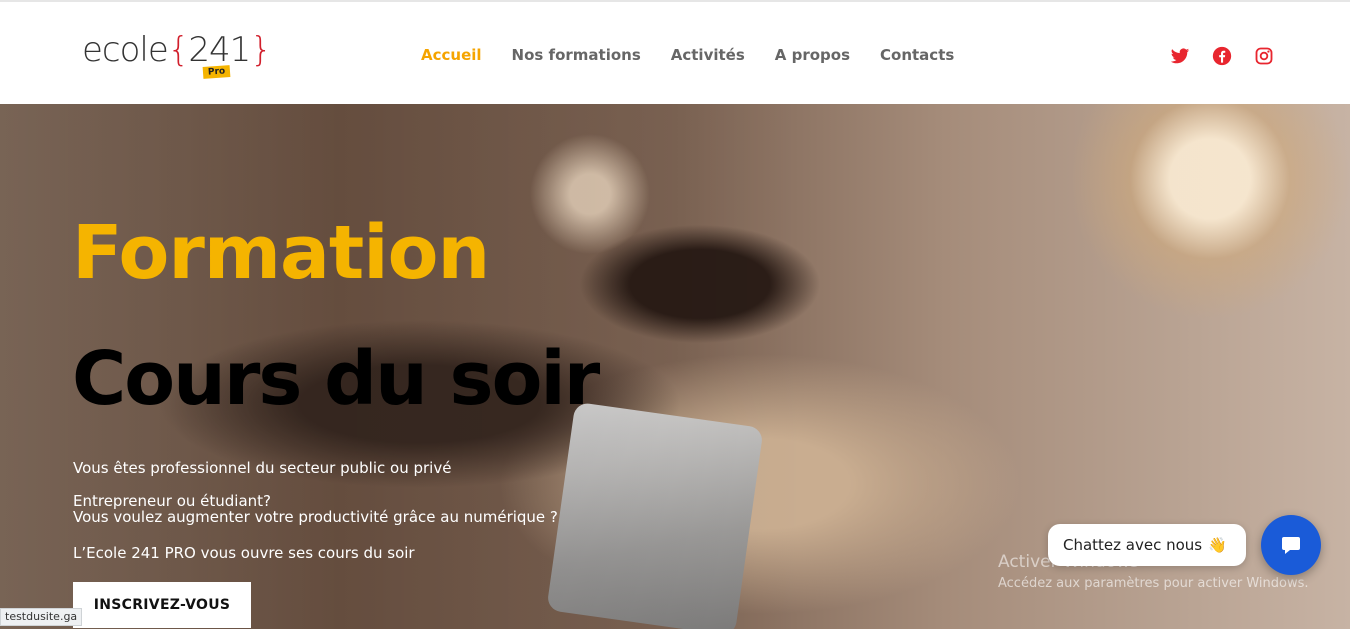 The width and height of the screenshot is (1350, 629). I want to click on logo-pro-badge: Pro, so click(216, 72).